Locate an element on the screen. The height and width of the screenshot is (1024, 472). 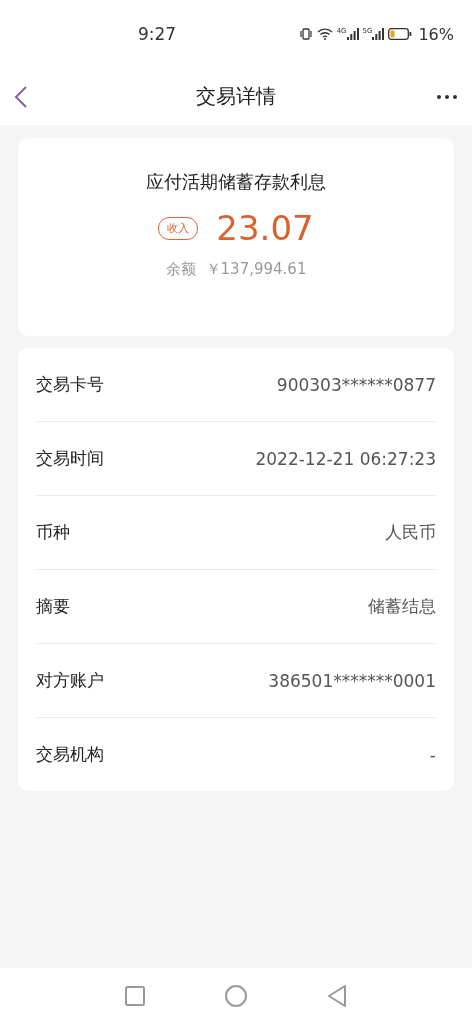
balance-label: 余额 is located at coordinates (180, 269).